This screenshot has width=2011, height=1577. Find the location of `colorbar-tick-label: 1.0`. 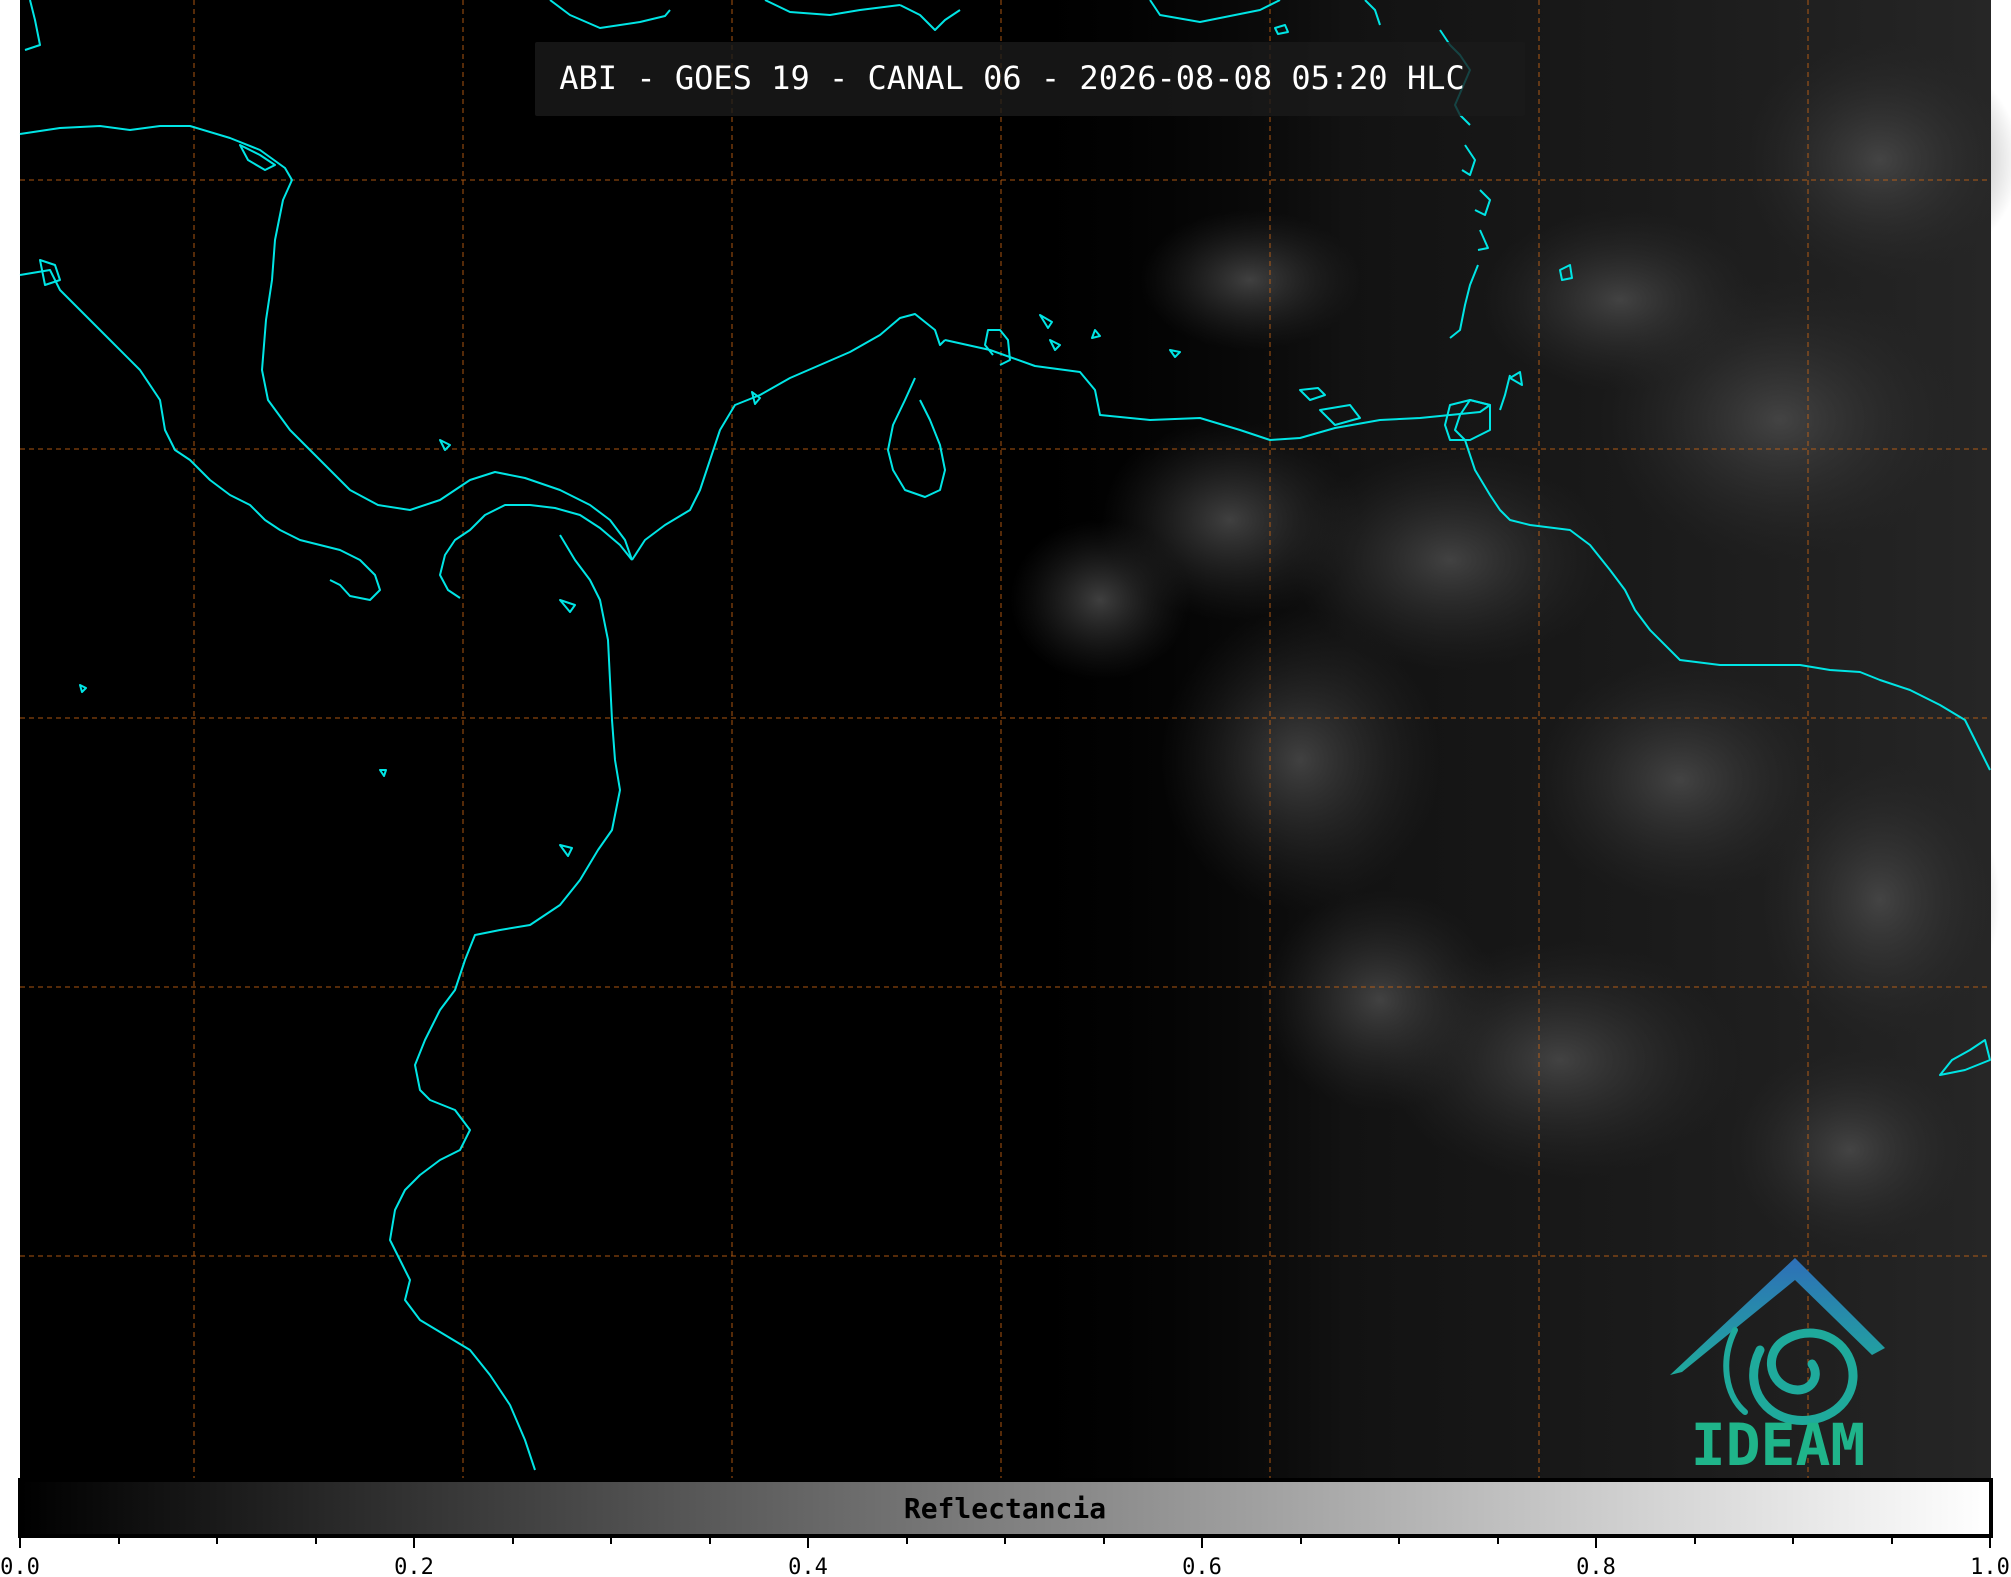

colorbar-tick-label: 1.0 is located at coordinates (1990, 1566).